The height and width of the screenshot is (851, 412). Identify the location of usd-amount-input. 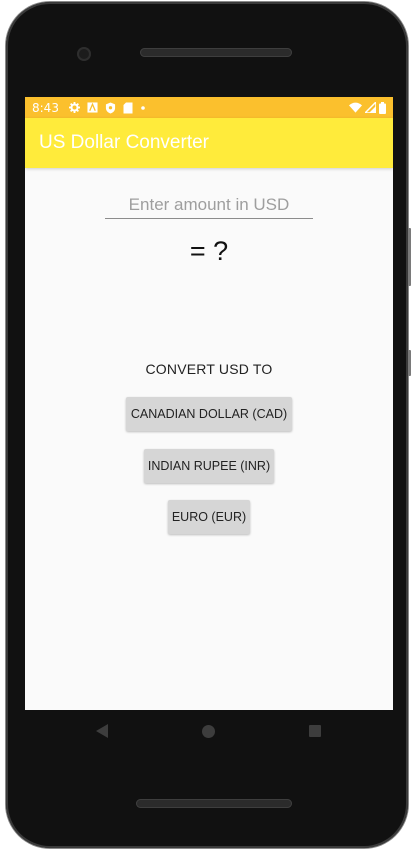
(209, 205).